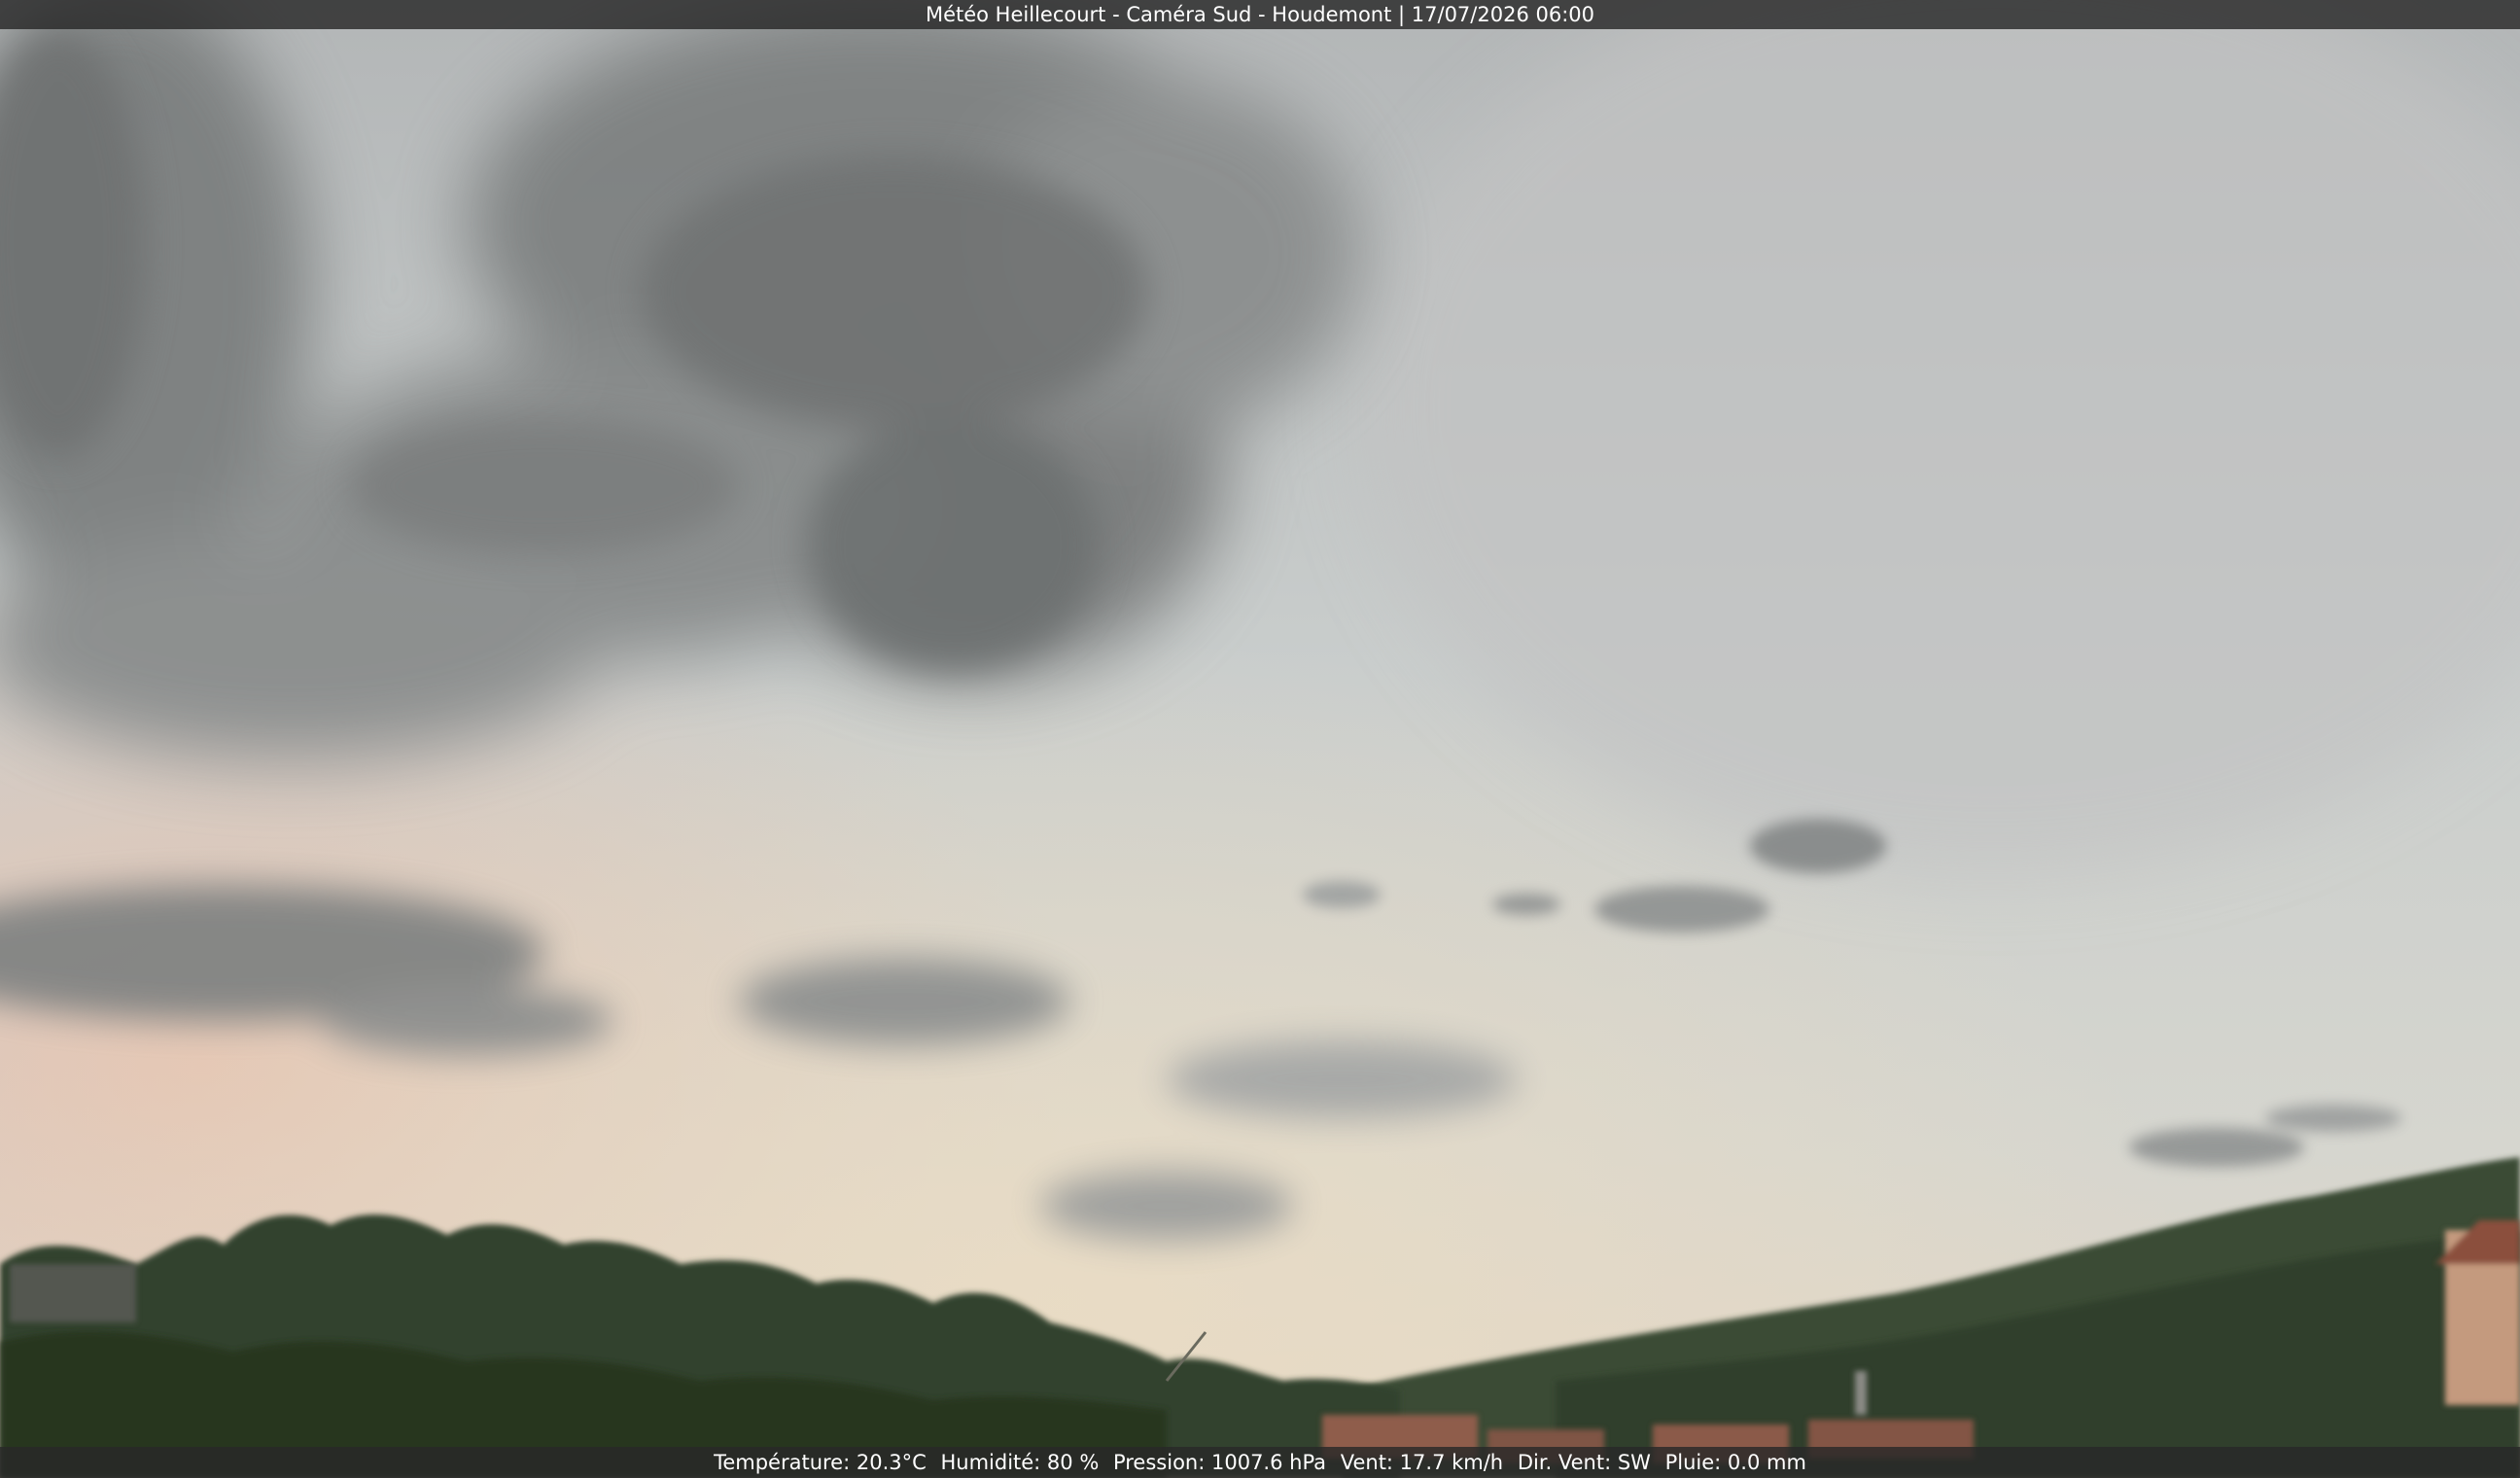 The width and height of the screenshot is (2520, 1478). What do you see at coordinates (1422, 1462) in the screenshot?
I see `wind-speed-readout: Vent: 17.7 km/h` at bounding box center [1422, 1462].